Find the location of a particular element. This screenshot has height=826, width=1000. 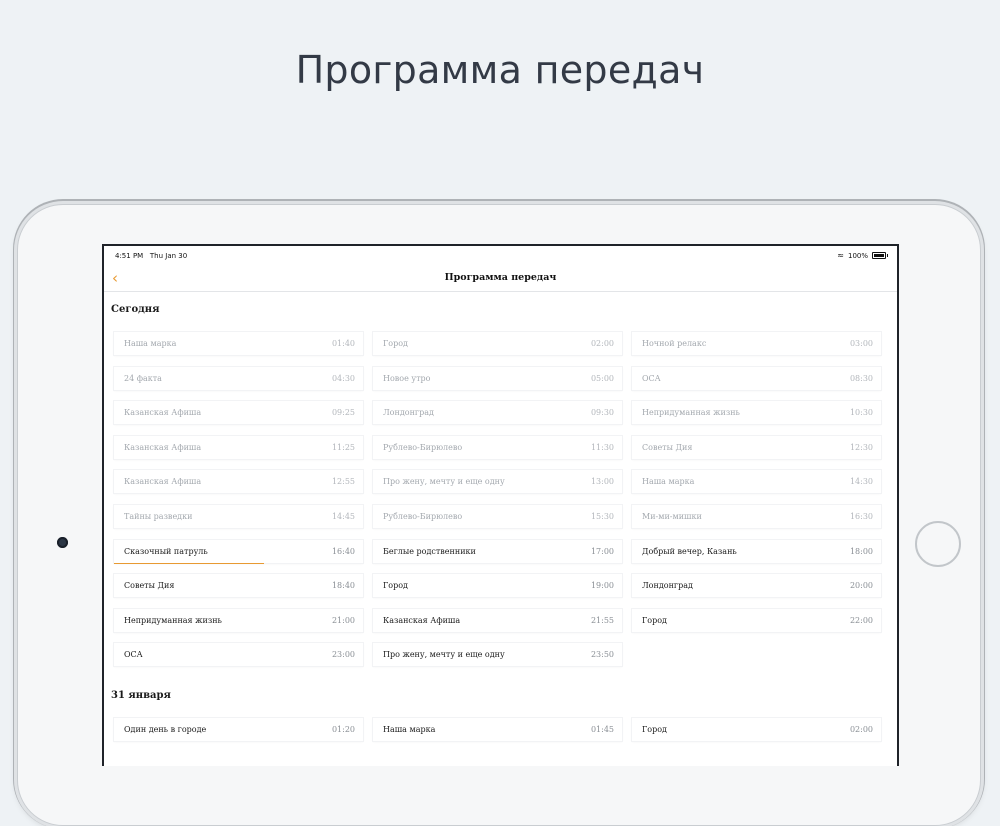

program-time: 23:50 is located at coordinates (602, 655).